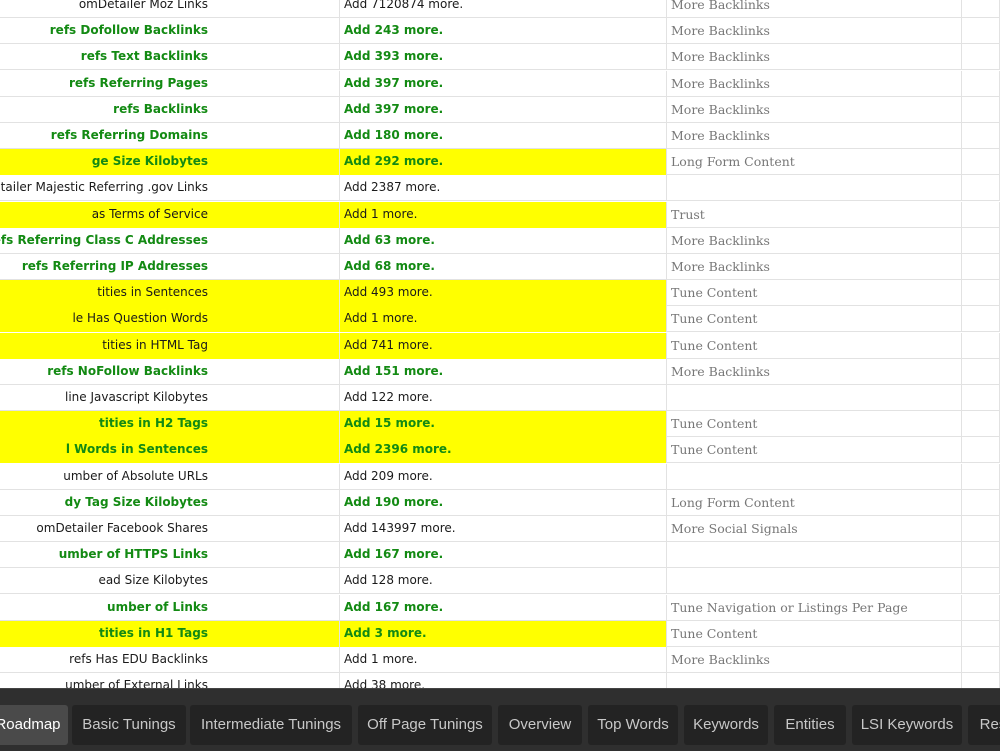 This screenshot has height=751, width=1000. Describe the element at coordinates (170, 319) in the screenshot. I see `metric-cell: le Has Question Words` at that location.